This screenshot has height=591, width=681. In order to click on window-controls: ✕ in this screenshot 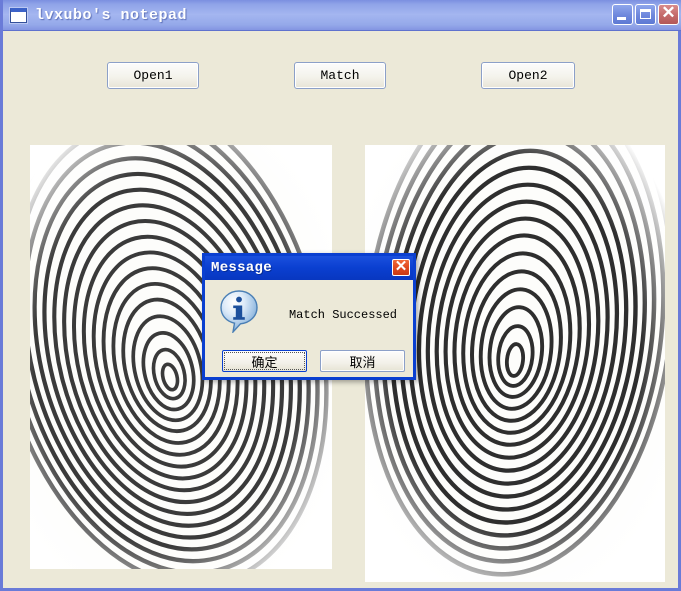, I will do `click(645, 14)`.